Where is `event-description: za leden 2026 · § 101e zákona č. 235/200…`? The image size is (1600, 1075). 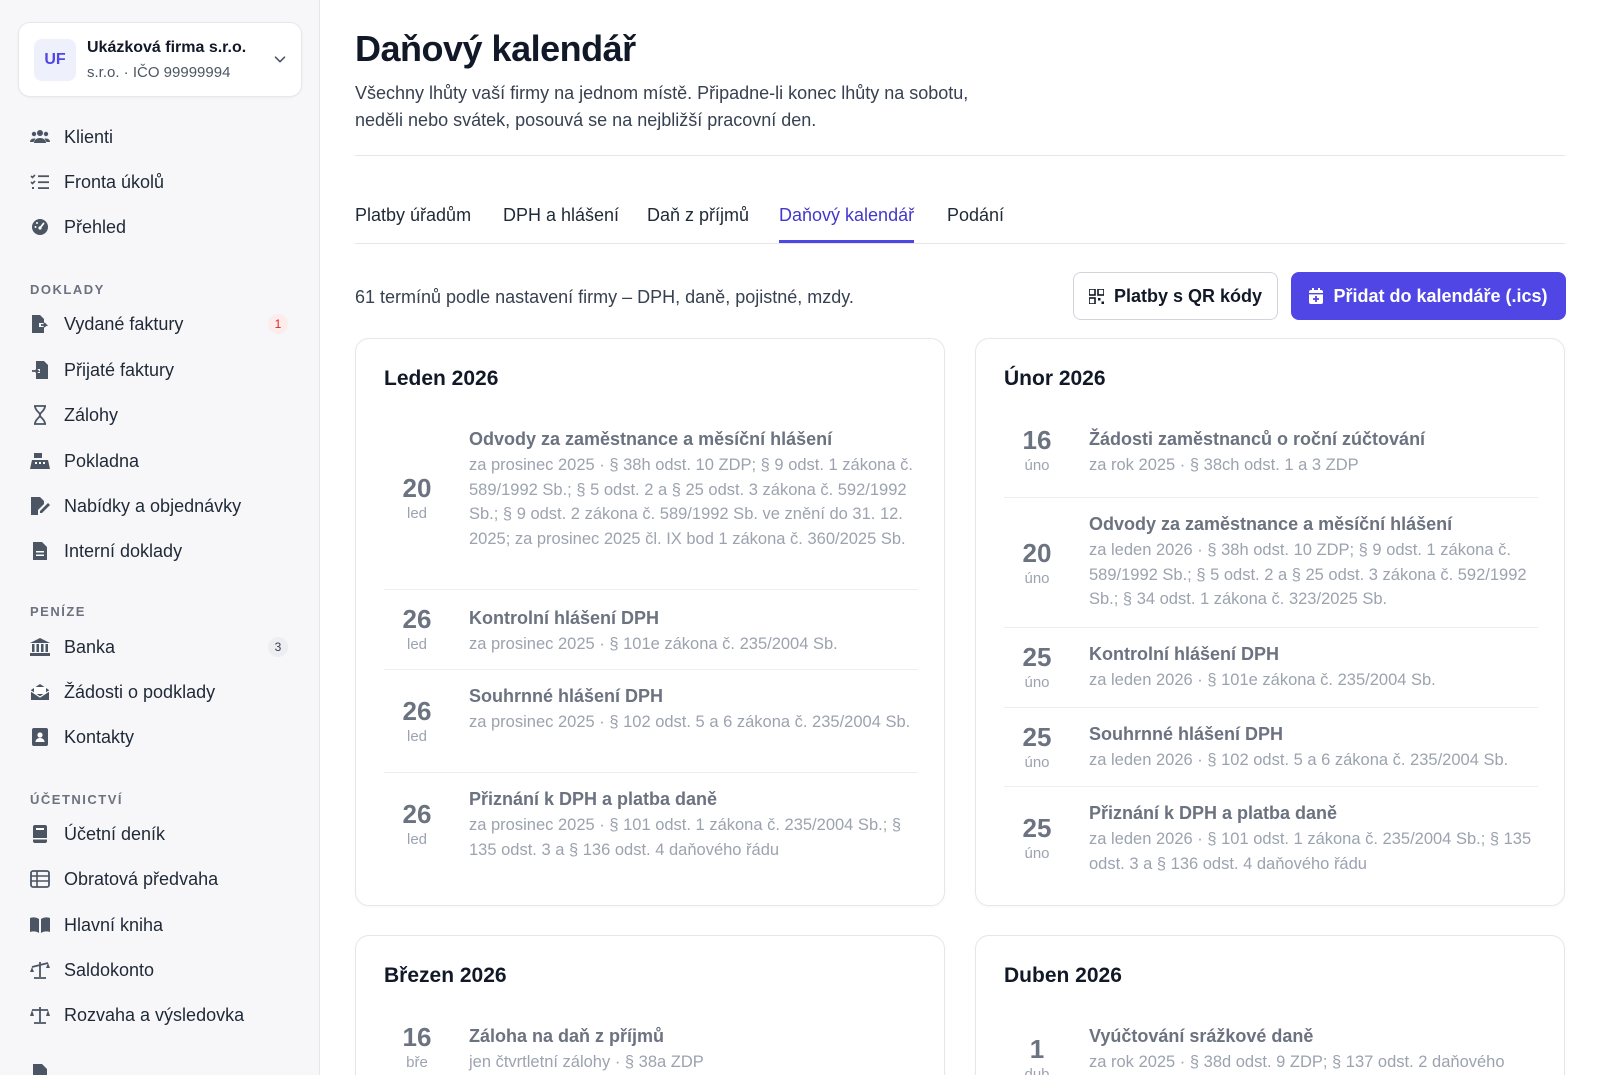
event-description: za leden 2026 · § 101e zákona č. 235/200… is located at coordinates (1262, 680).